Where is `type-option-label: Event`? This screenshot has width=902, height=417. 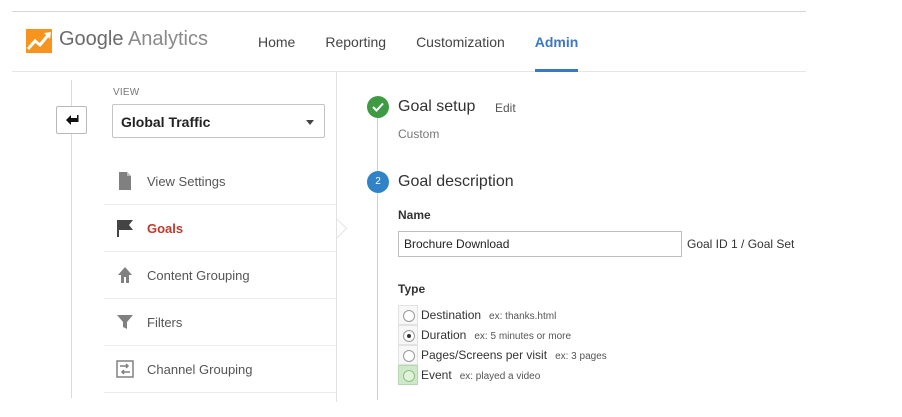 type-option-label: Event is located at coordinates (436, 375).